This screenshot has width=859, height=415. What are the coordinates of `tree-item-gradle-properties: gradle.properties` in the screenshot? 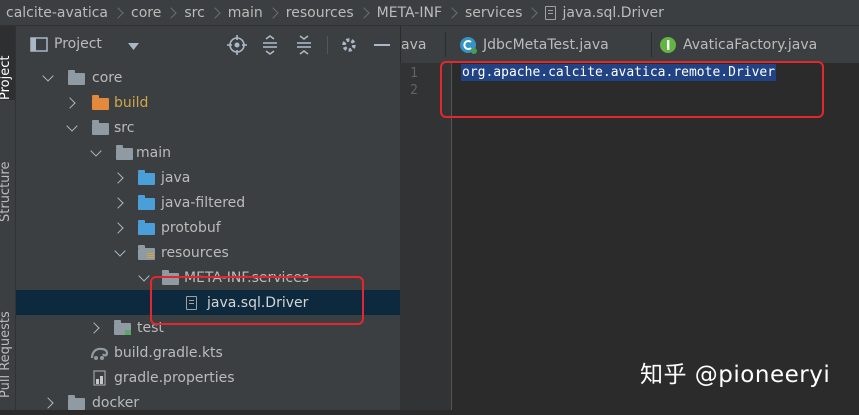 It's located at (208, 377).